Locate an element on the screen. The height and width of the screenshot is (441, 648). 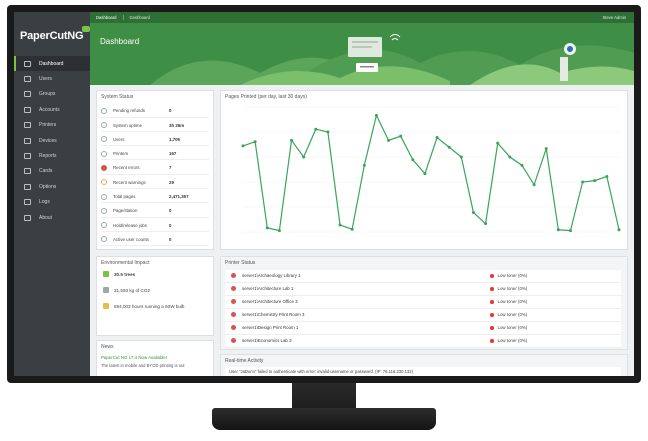
sidebar-item-label: Cards is located at coordinates (46, 171).